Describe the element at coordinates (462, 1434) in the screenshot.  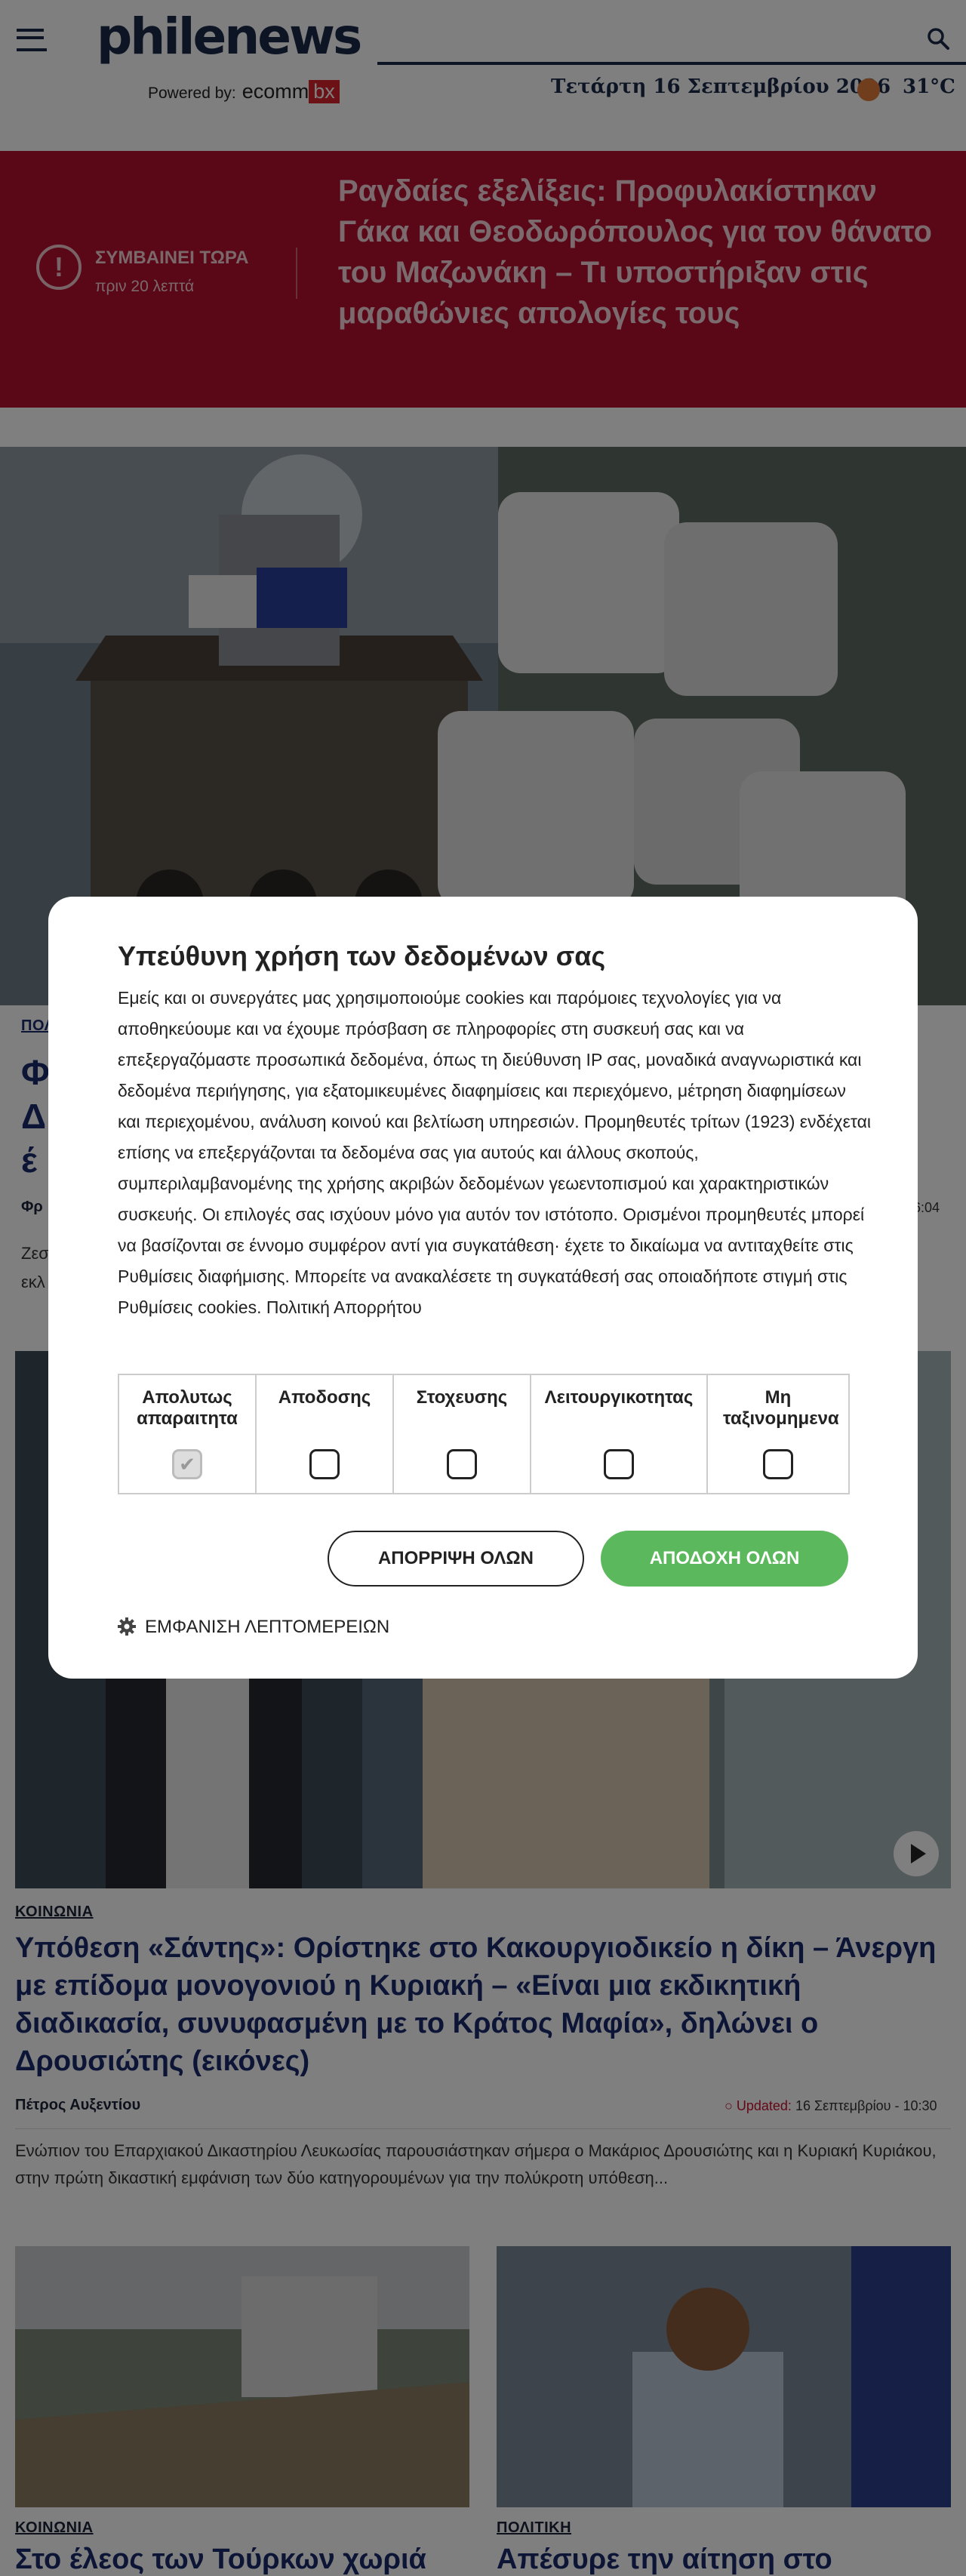
I see `consent-category-targeting: Στοχευσης` at that location.